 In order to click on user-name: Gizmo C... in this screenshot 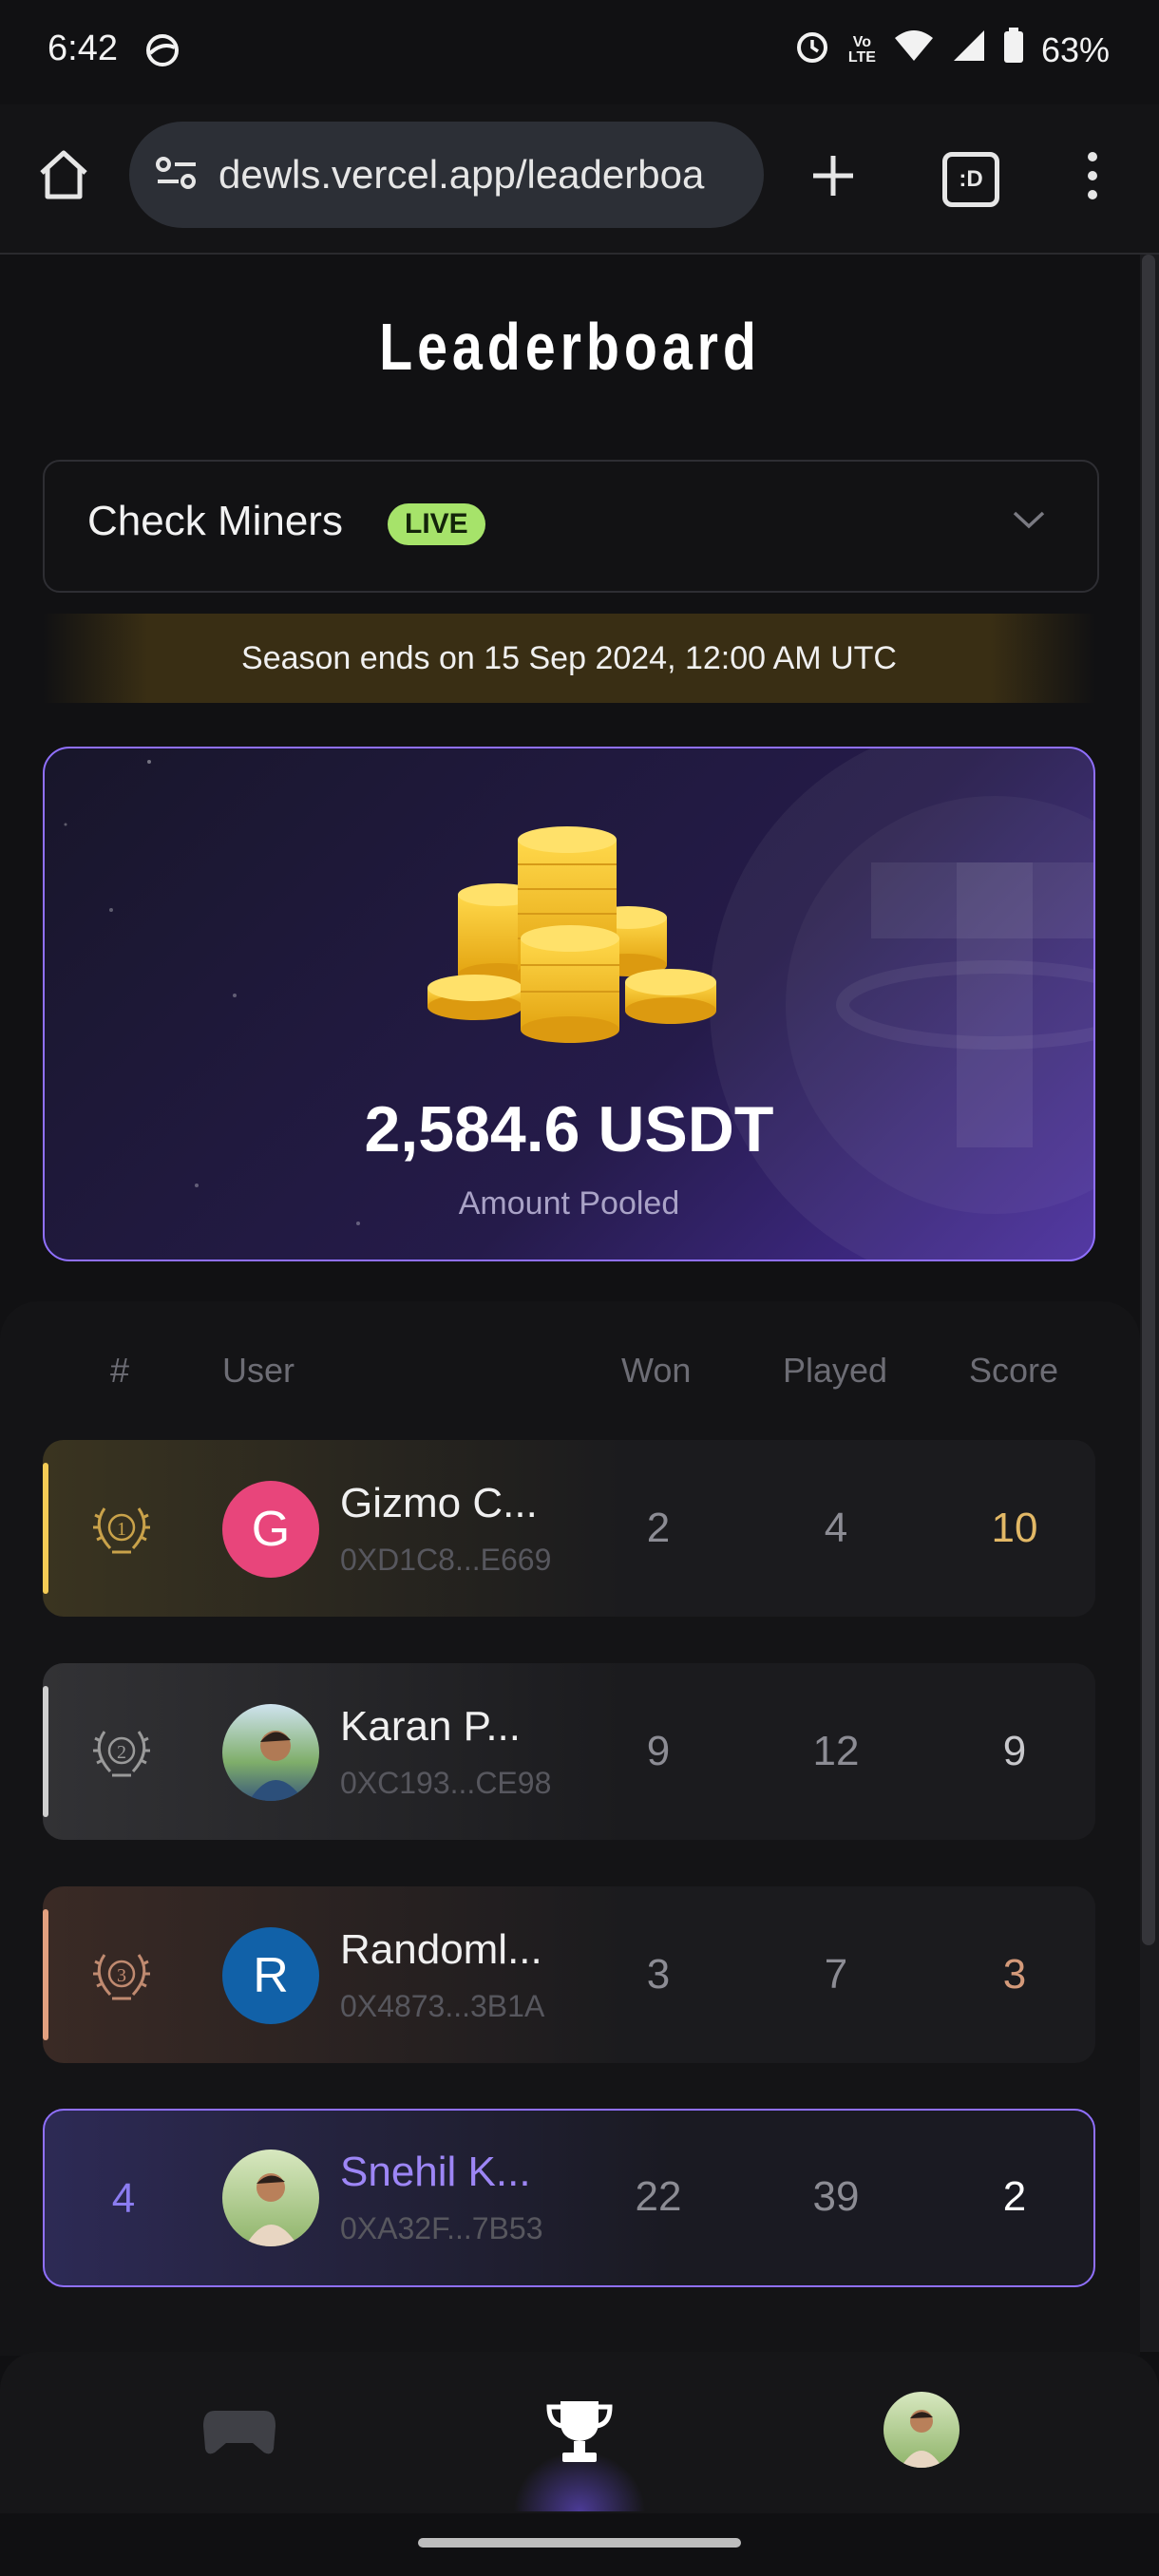, I will do `click(439, 1503)`.